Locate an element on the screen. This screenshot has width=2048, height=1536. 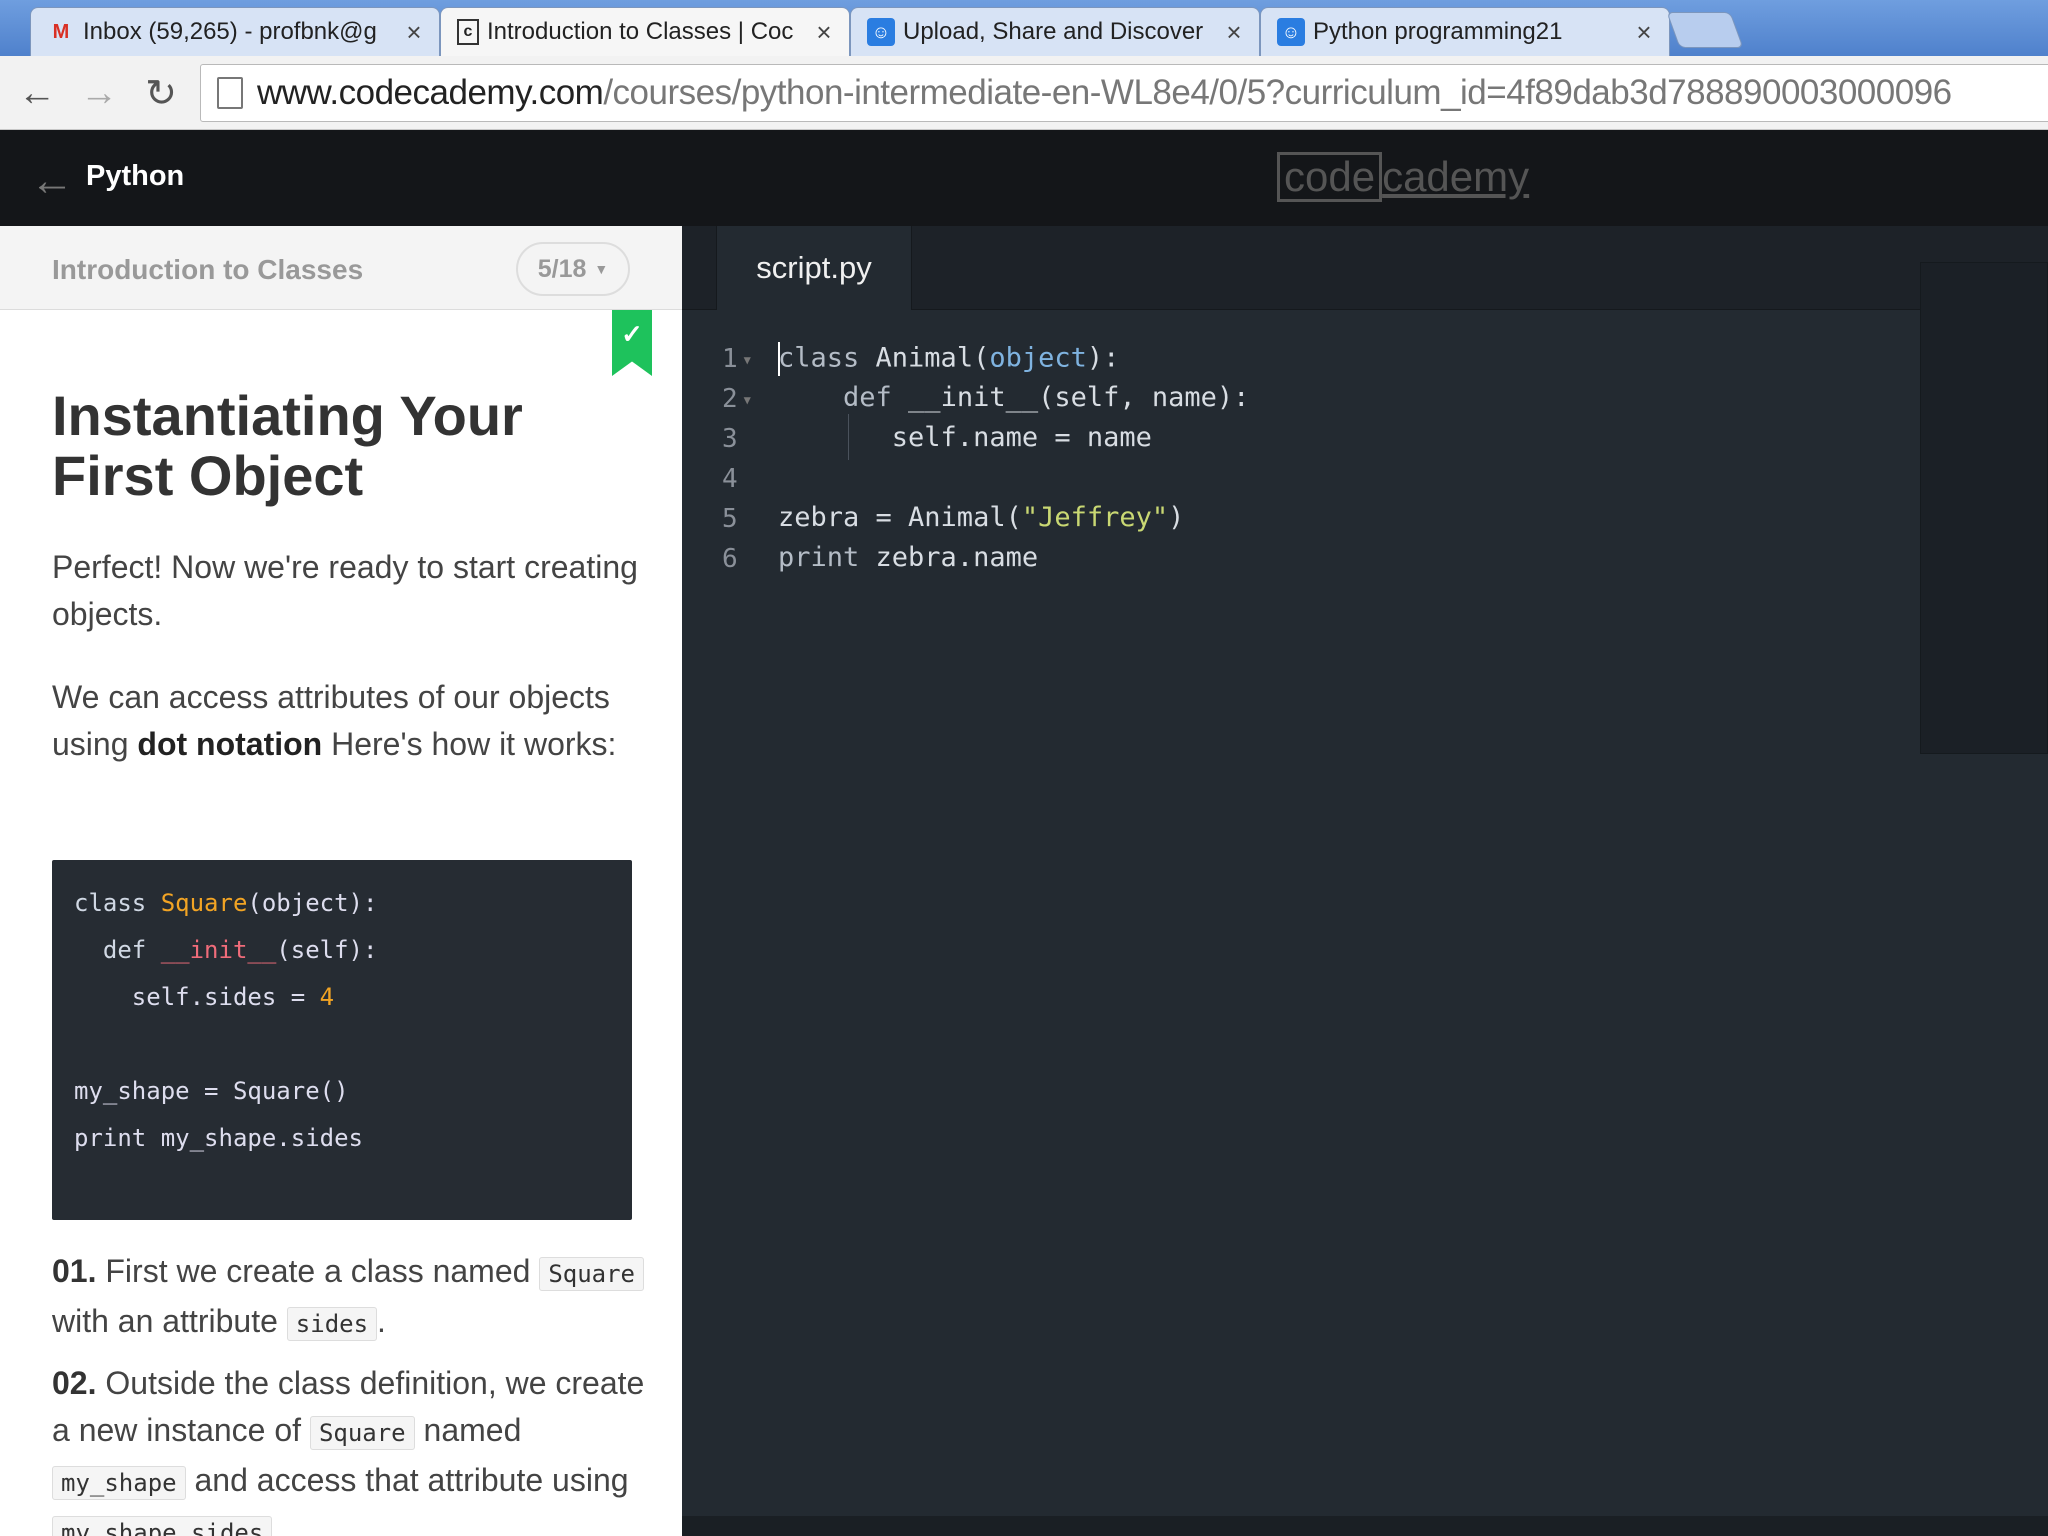
lesson-heading: Instantiating Your First Object is located at coordinates (287, 445).